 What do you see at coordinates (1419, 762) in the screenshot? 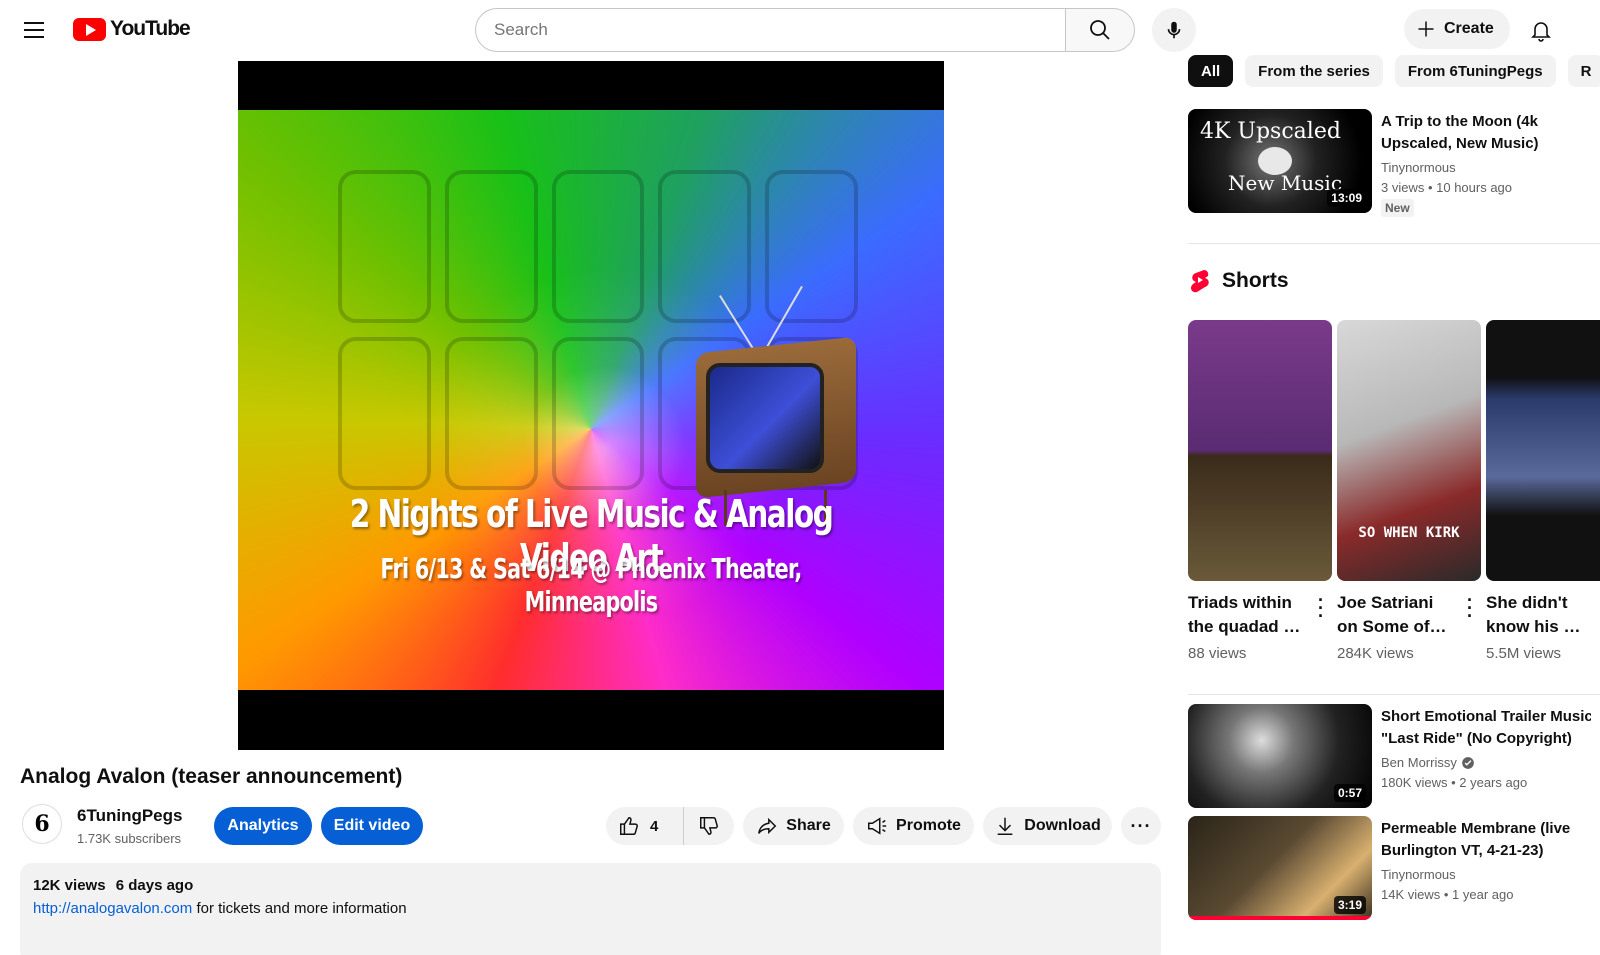
I see `channel-name: Ben Morrissy` at bounding box center [1419, 762].